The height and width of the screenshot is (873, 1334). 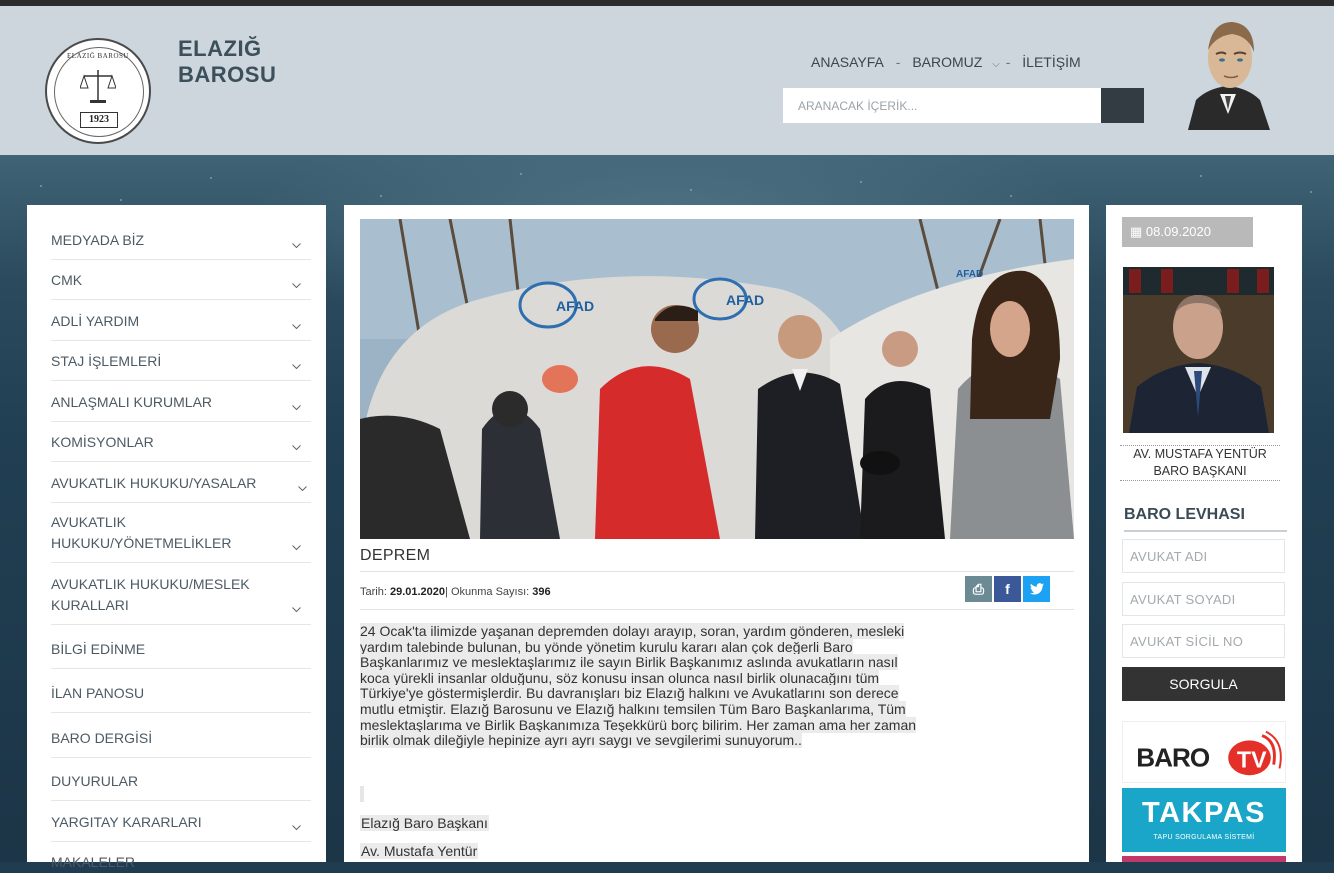 What do you see at coordinates (1036, 589) in the screenshot?
I see `twitter-icon` at bounding box center [1036, 589].